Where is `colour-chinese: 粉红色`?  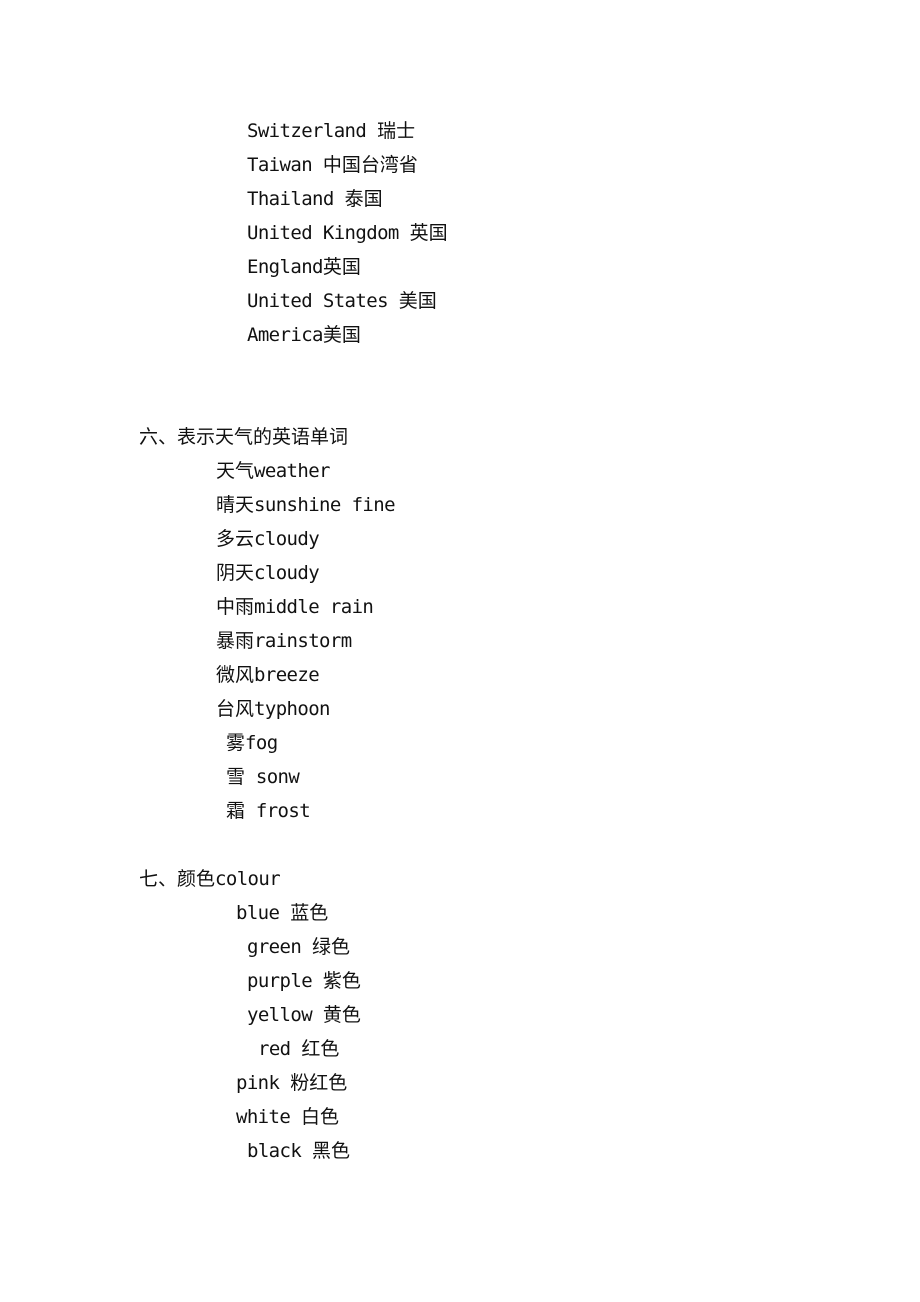
colour-chinese: 粉红色 is located at coordinates (319, 1083).